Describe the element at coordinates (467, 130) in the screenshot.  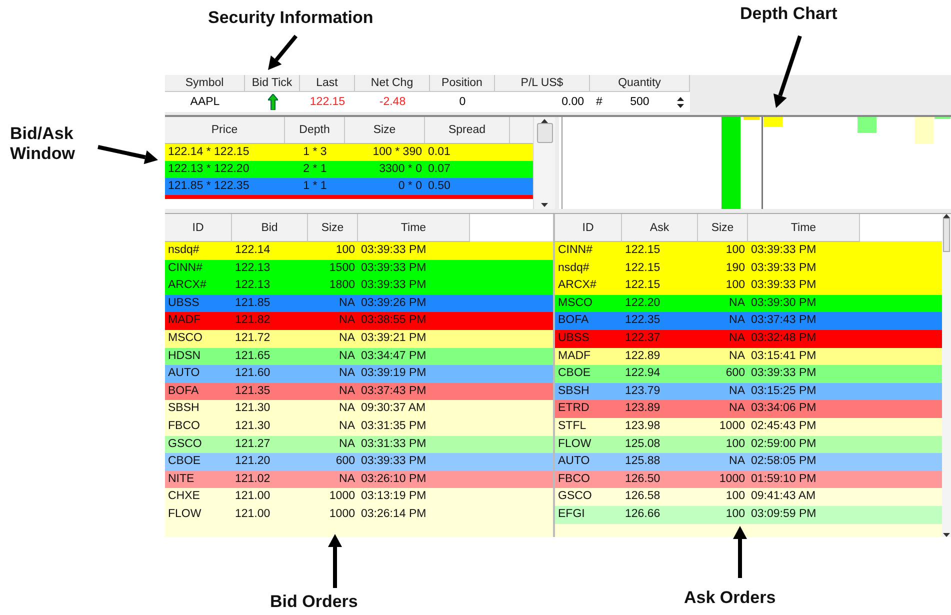
I see `column-header: Spread` at that location.